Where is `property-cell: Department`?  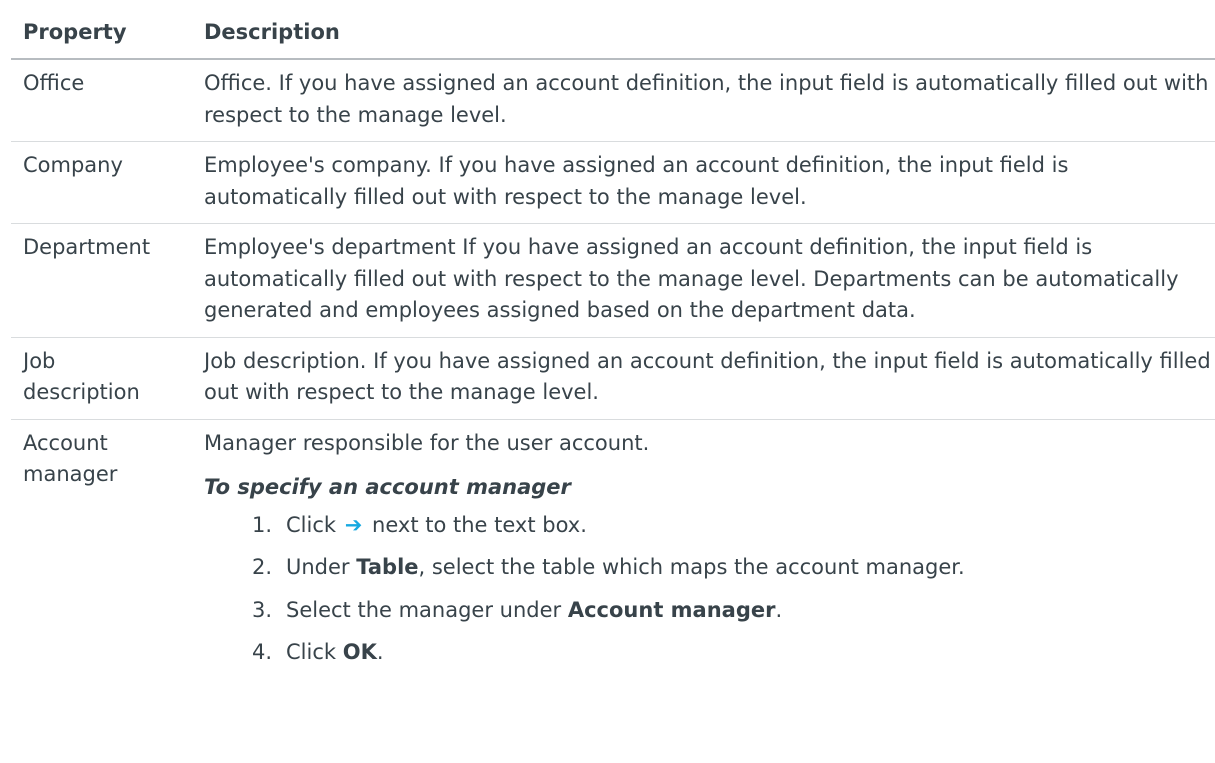
property-cell: Department is located at coordinates (101, 280).